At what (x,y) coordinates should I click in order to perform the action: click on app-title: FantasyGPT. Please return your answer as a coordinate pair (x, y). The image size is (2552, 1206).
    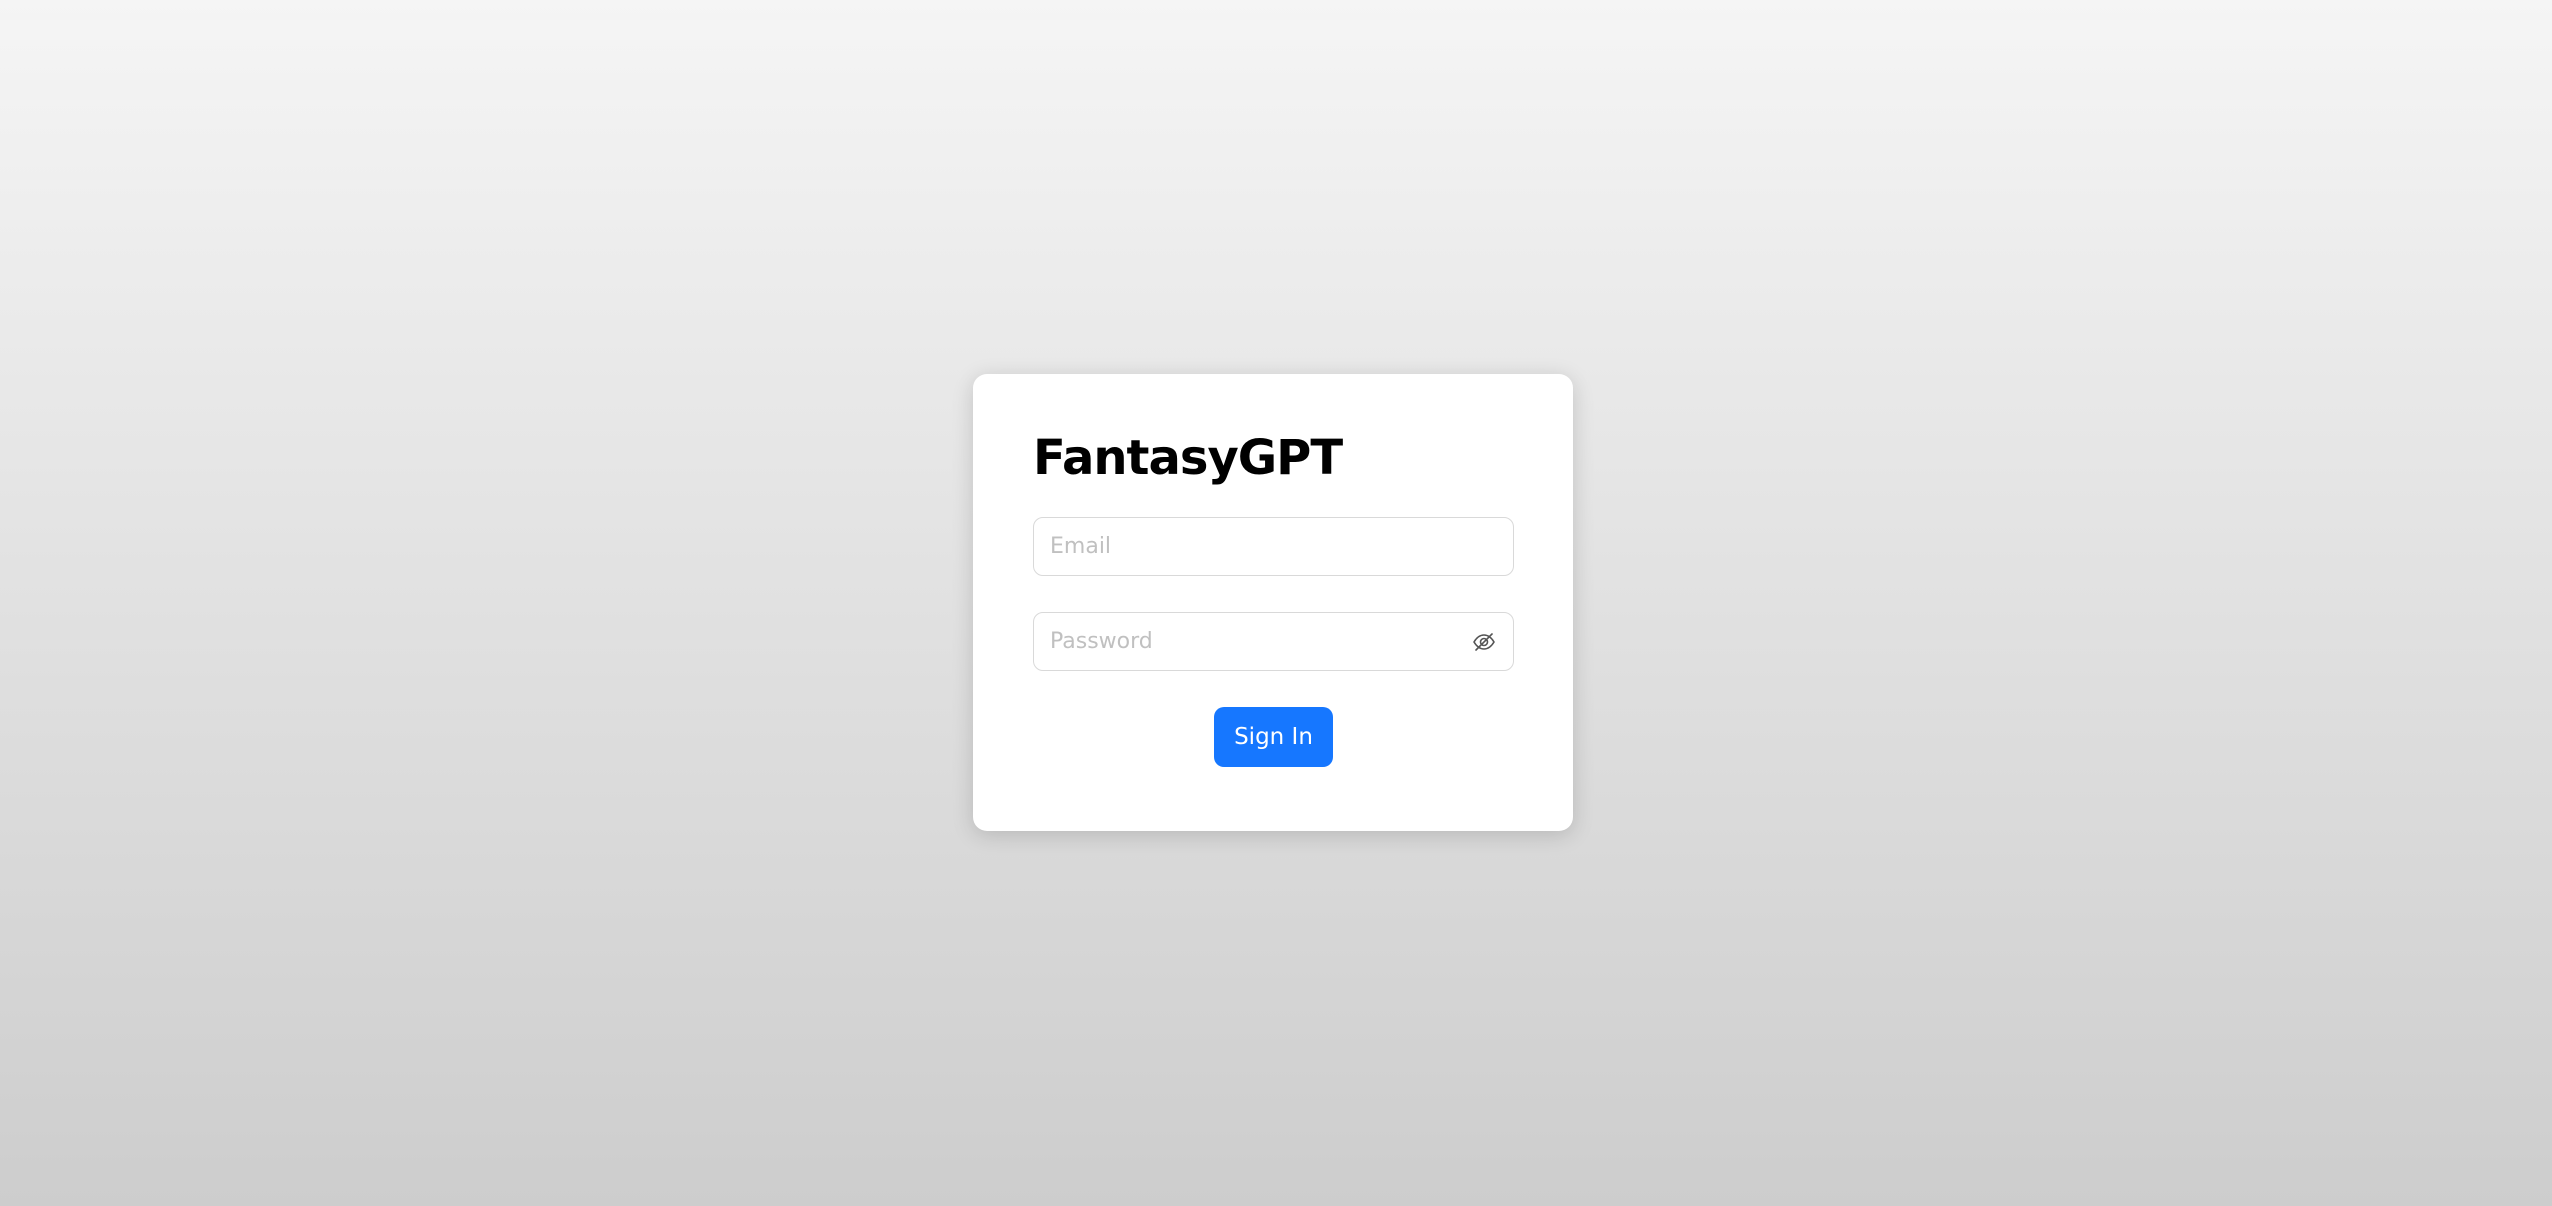
    Looking at the image, I should click on (1188, 458).